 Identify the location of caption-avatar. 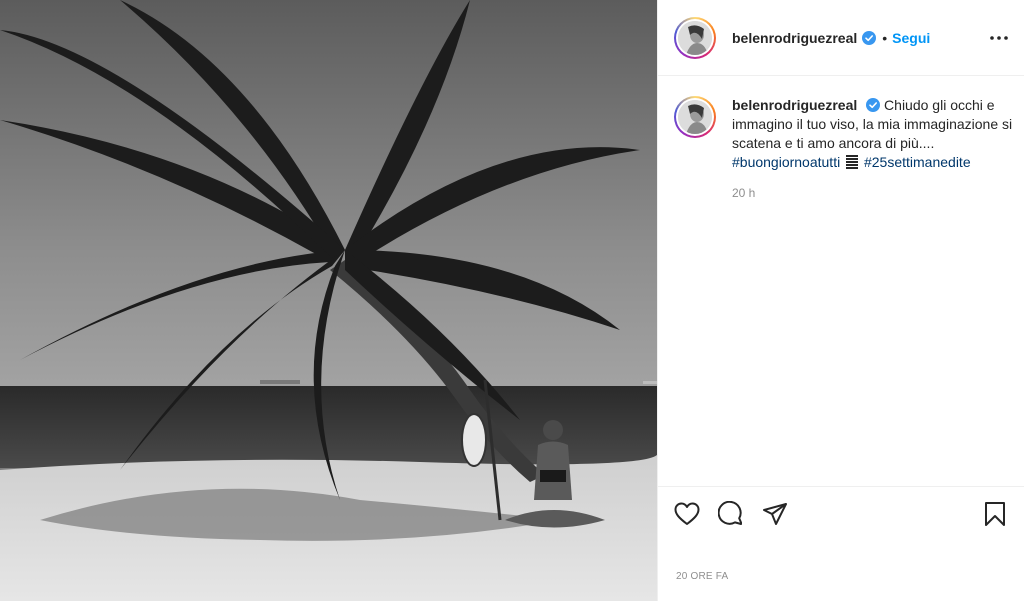
(695, 117).